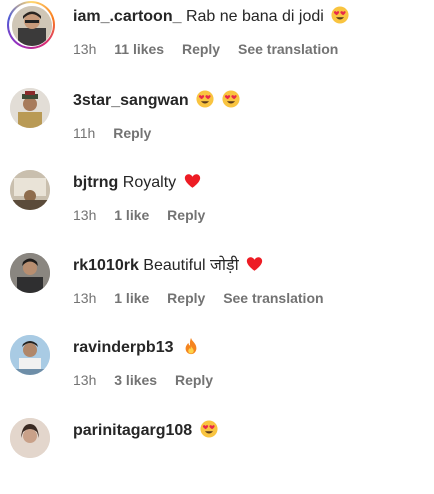  I want to click on comment-meta: 11h Reply, so click(119, 133).